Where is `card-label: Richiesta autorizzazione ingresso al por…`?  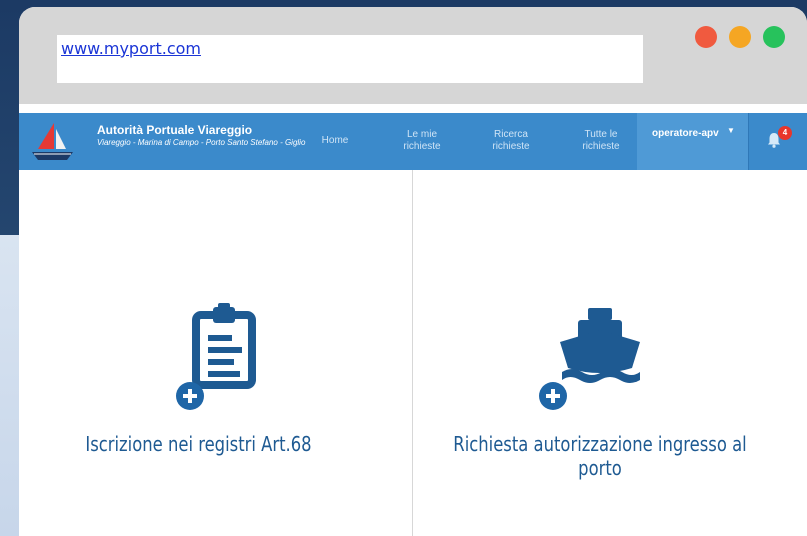 card-label: Richiesta autorizzazione ingresso al por… is located at coordinates (600, 456).